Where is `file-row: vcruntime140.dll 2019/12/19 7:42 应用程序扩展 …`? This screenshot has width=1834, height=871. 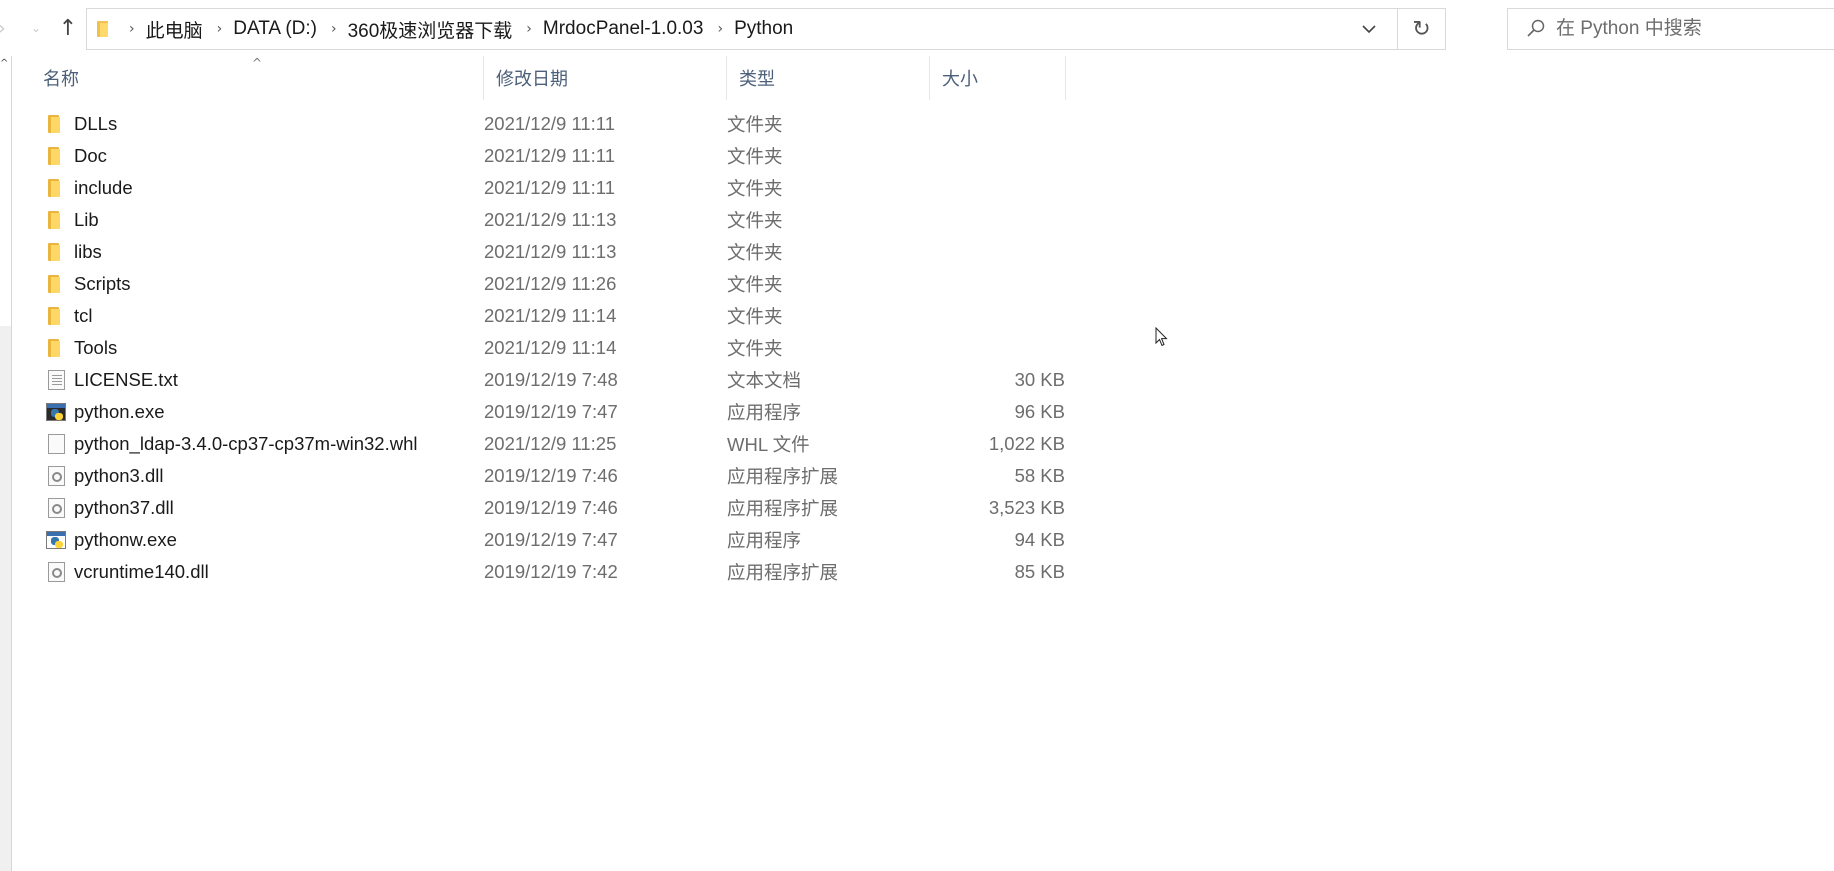
file-row: vcruntime140.dll 2019/12/19 7:42 应用程序扩展 … is located at coordinates (562, 572).